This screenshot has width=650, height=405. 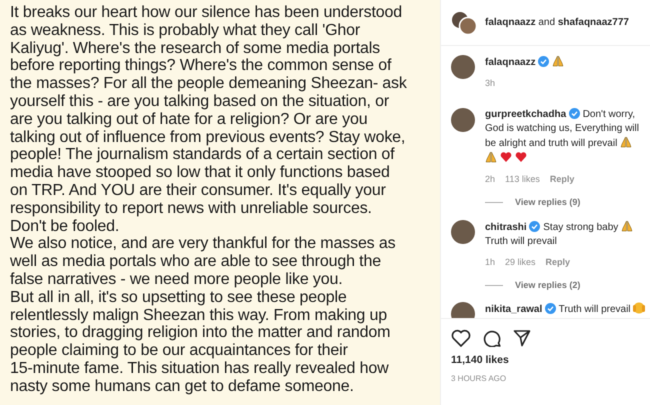 I want to click on comment-time: 1h, so click(x=490, y=262).